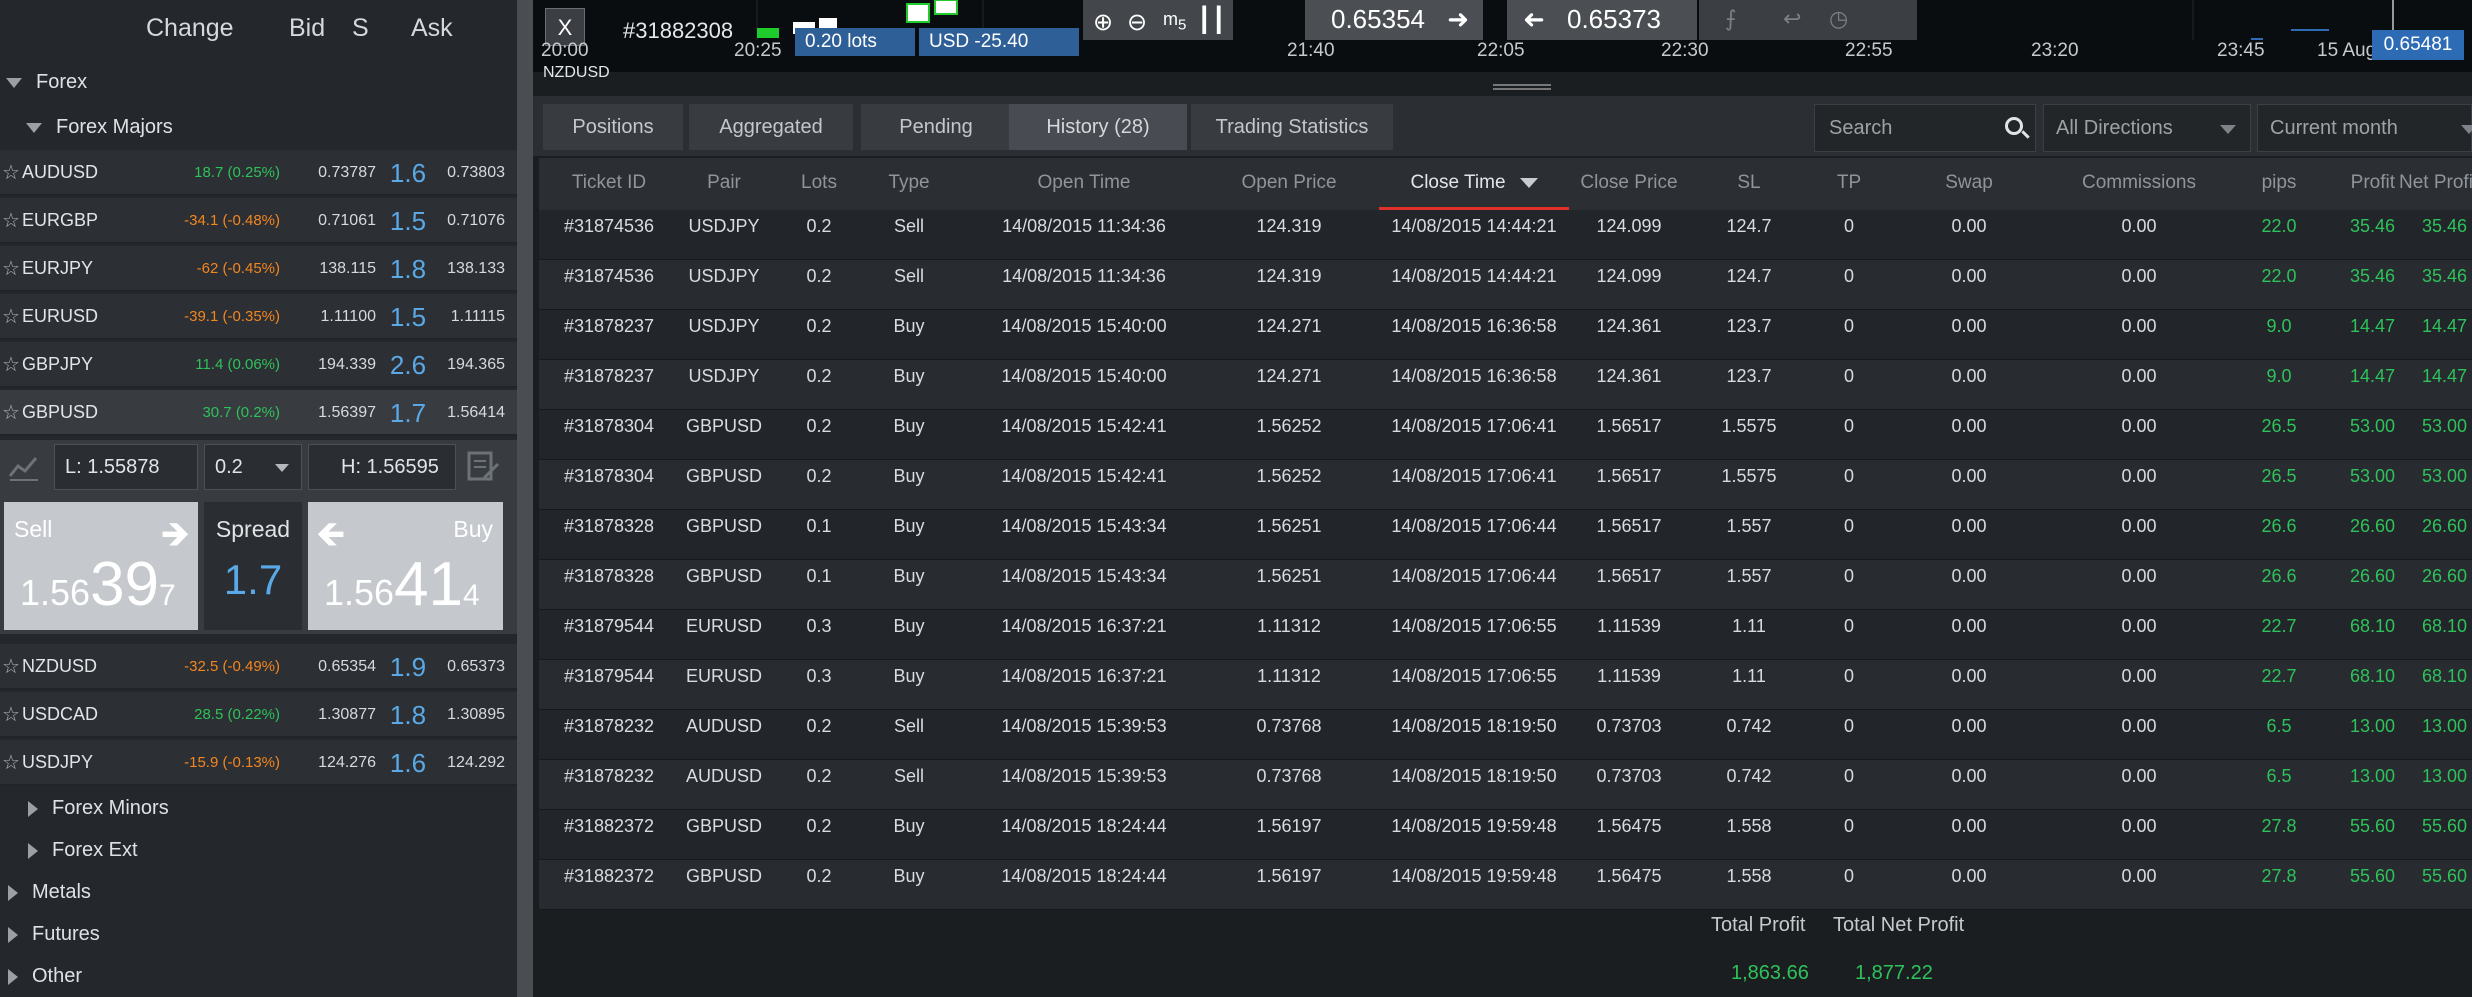 This screenshot has width=2472, height=997. What do you see at coordinates (24, 466) in the screenshot?
I see `chart-icon` at bounding box center [24, 466].